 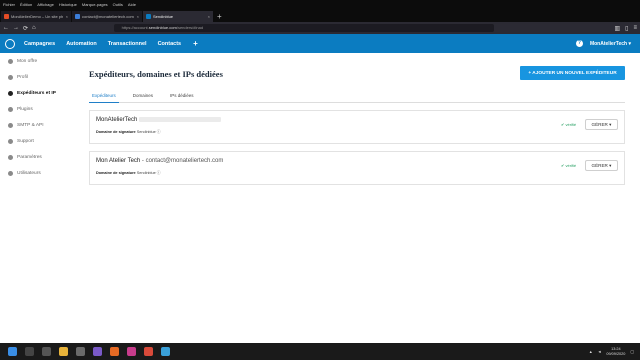 What do you see at coordinates (10, 93) in the screenshot?
I see `senders-icon` at bounding box center [10, 93].